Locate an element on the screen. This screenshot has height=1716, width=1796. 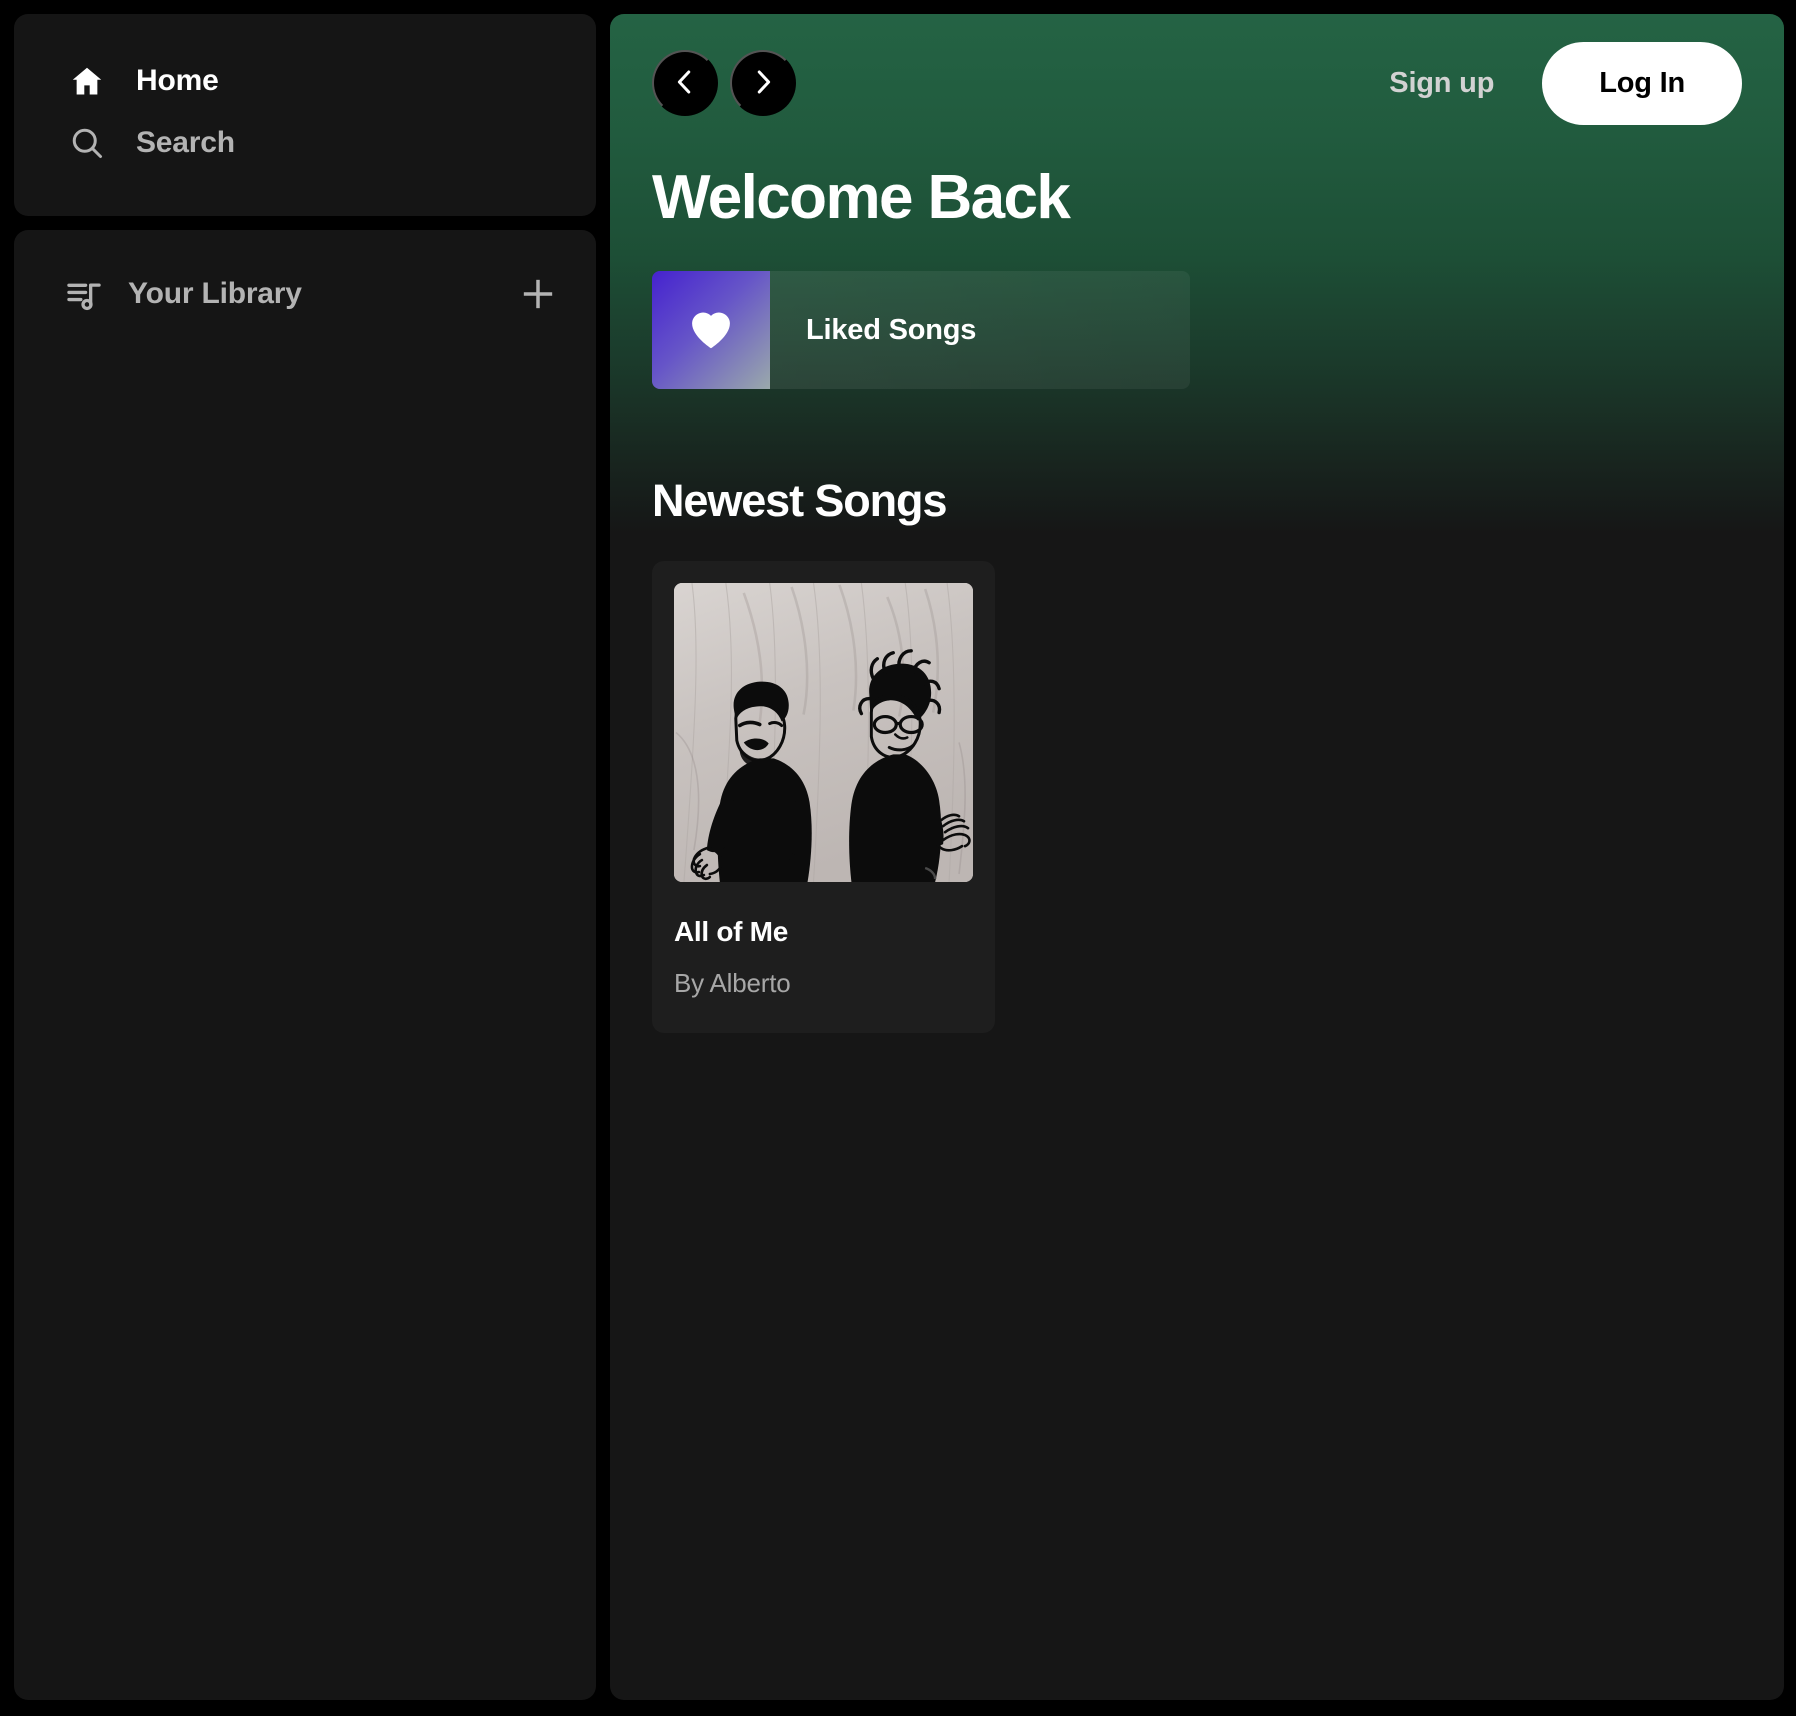
sidebar-item-home: Home is located at coordinates (305, 81).